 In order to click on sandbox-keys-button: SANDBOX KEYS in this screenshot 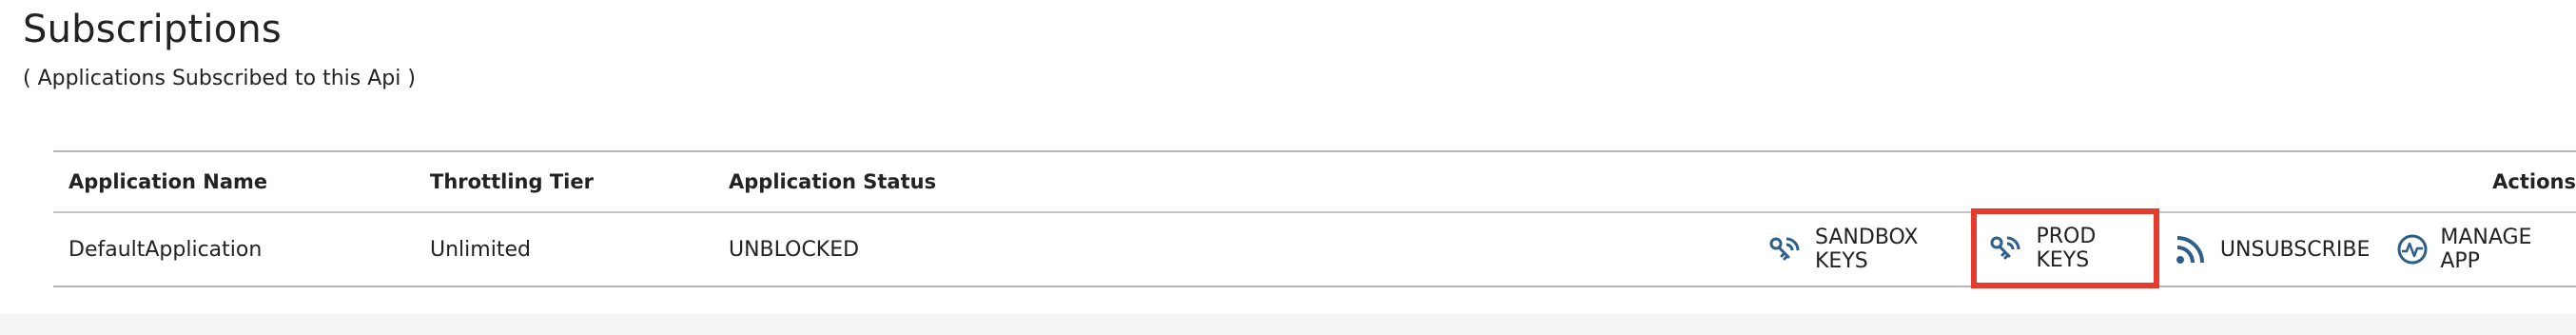, I will do `click(1863, 249)`.